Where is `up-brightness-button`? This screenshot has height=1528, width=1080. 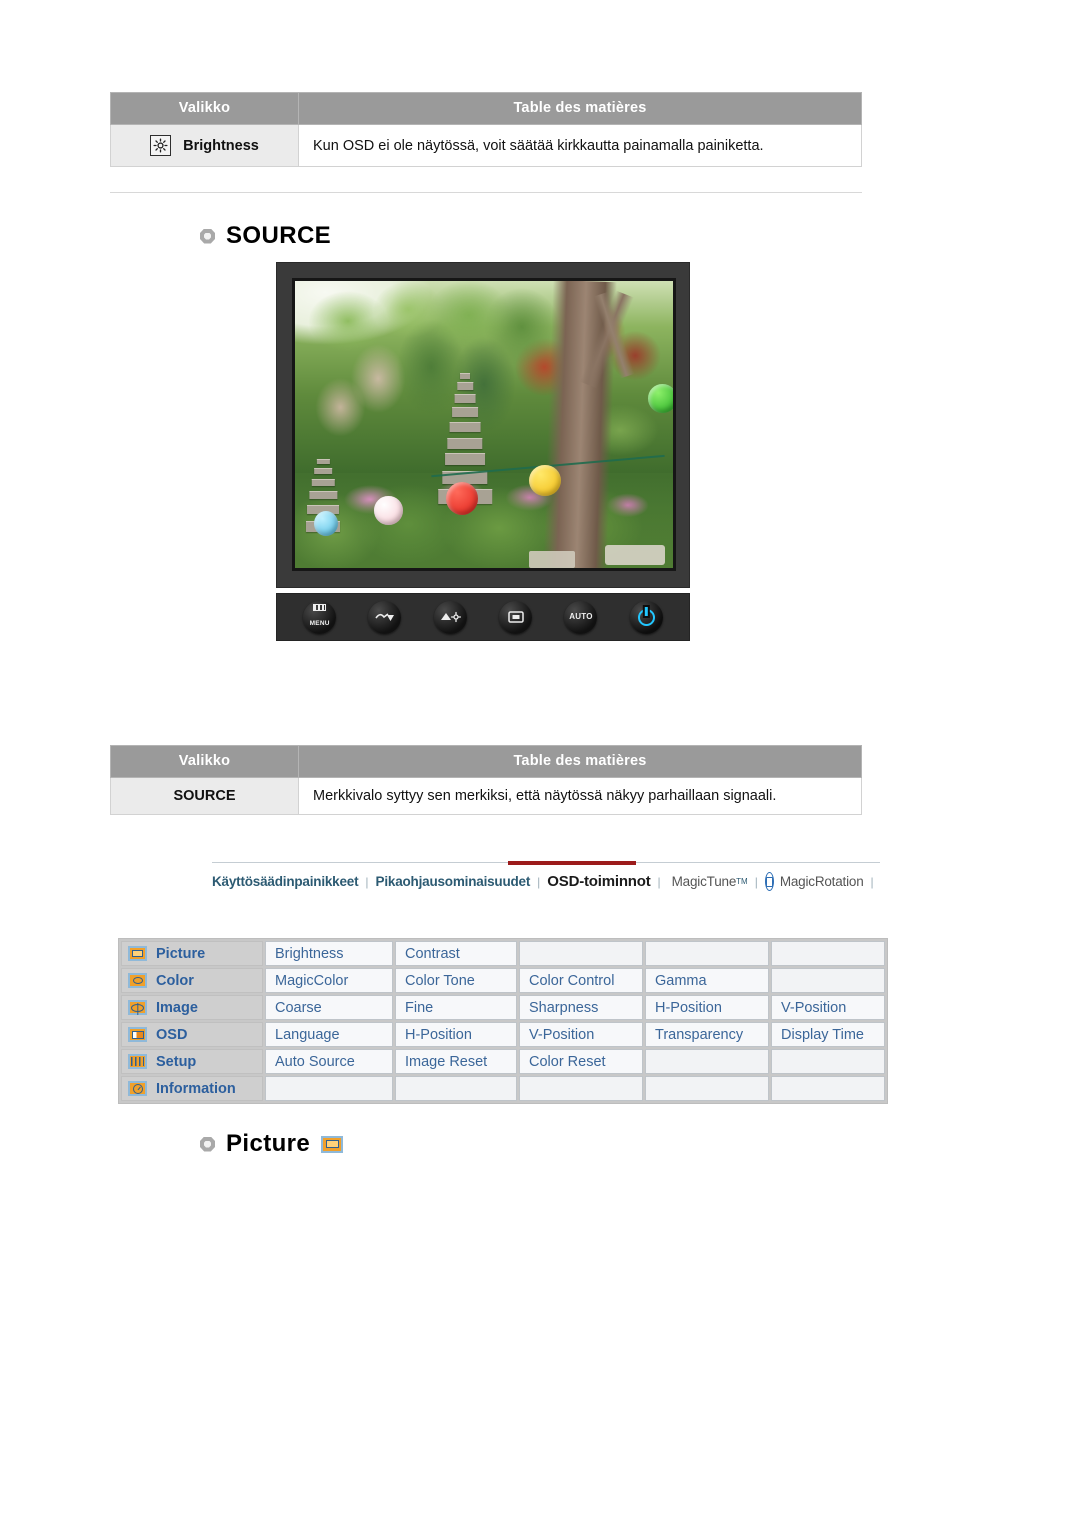
up-brightness-button is located at coordinates (450, 617).